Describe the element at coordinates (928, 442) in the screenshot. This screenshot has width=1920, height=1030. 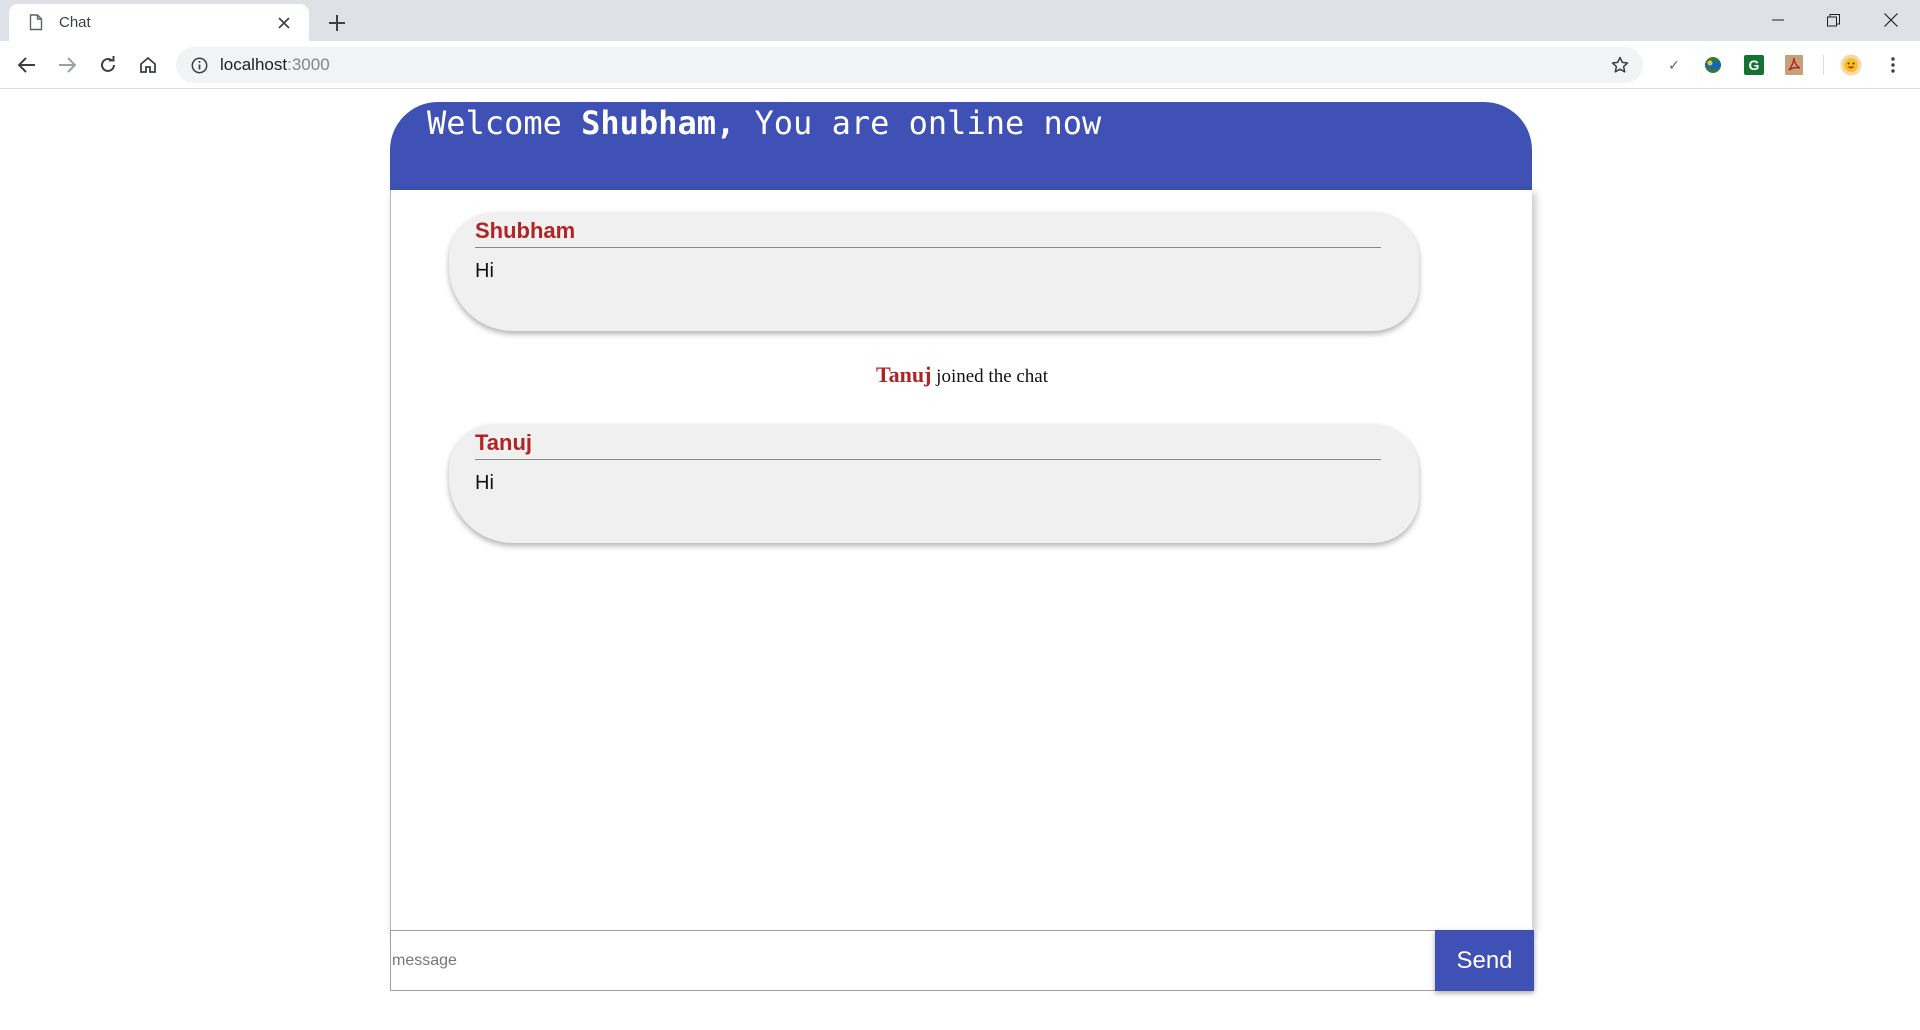
I see `message-sender: Tanuj` at that location.